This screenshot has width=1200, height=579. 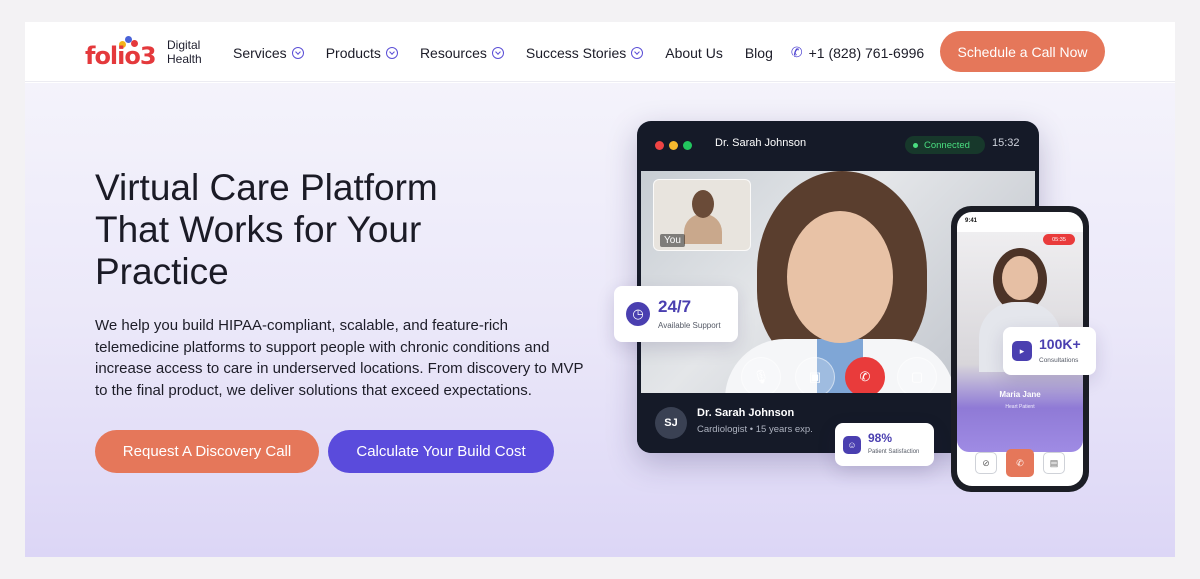 What do you see at coordinates (852, 445) in the screenshot?
I see `users-icon: ☺` at bounding box center [852, 445].